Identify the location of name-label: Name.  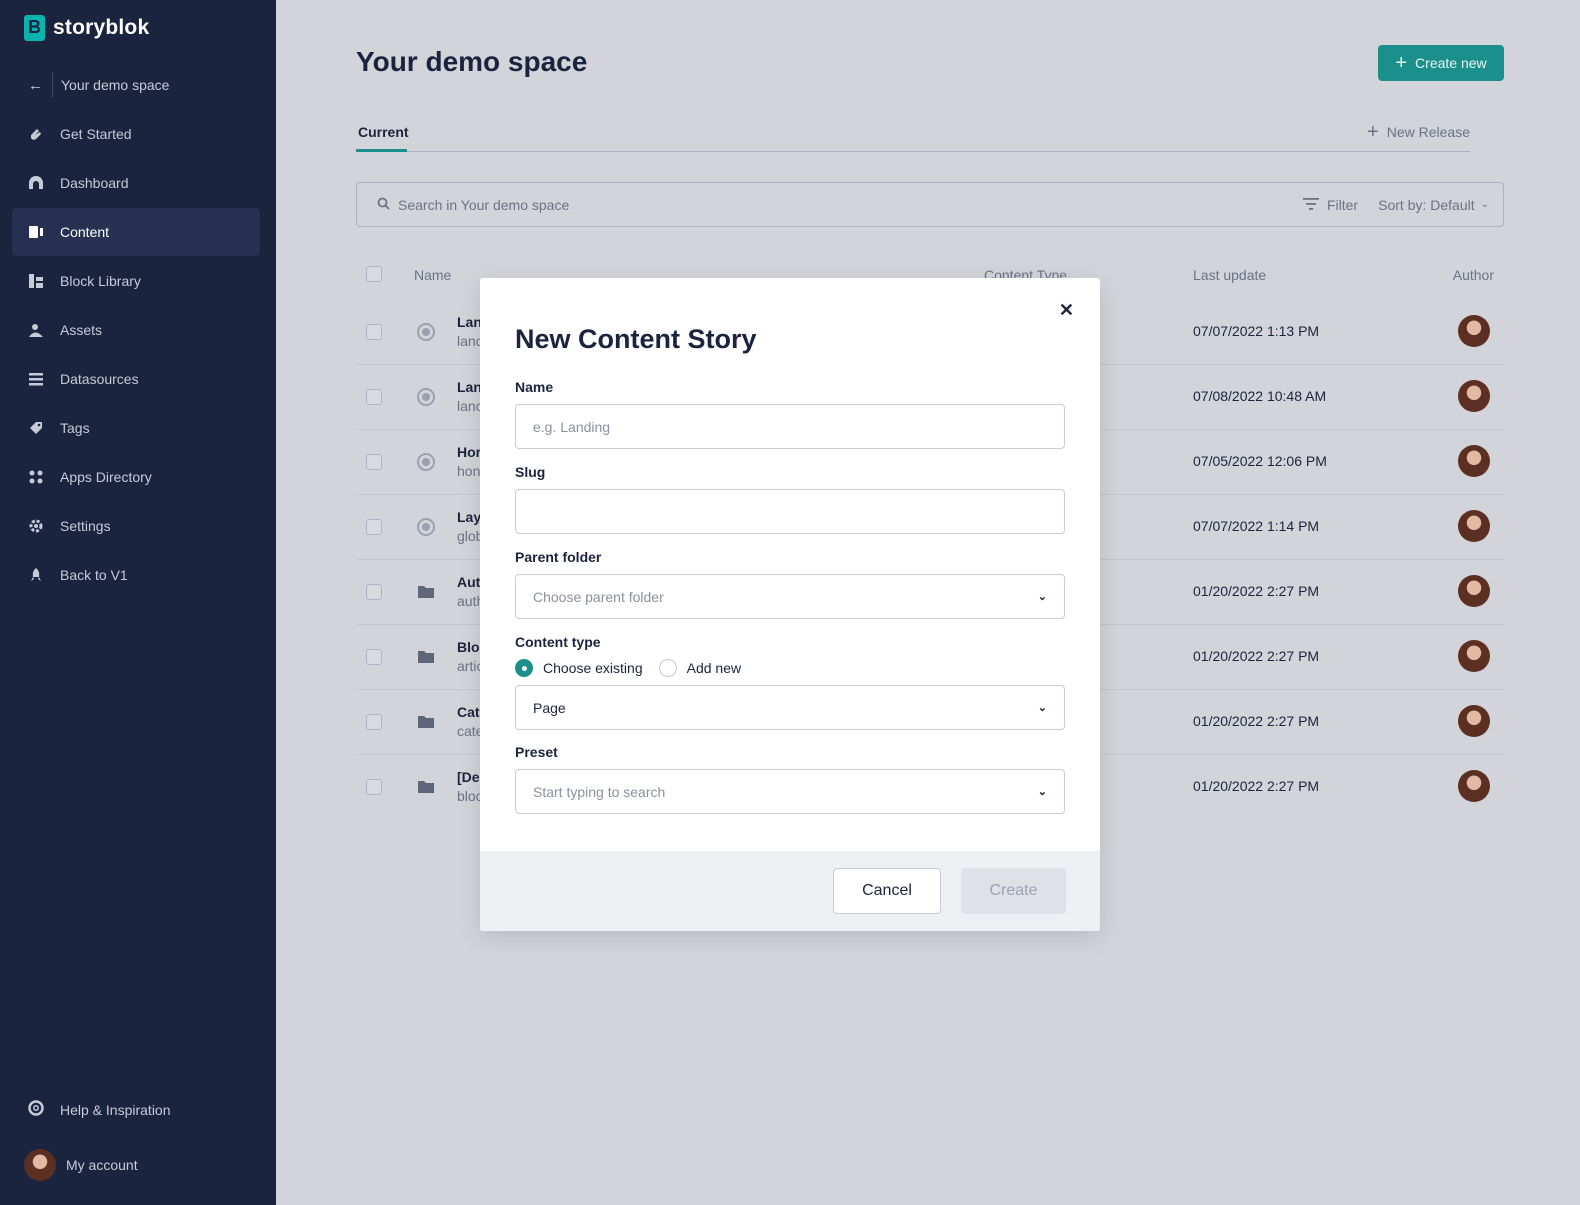
(534, 387).